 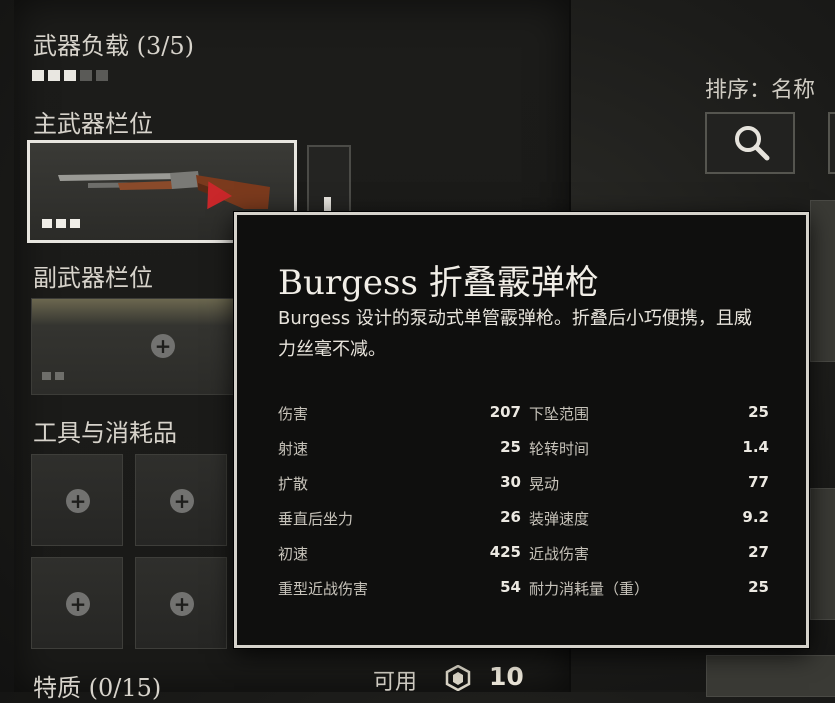 I want to click on search-button, so click(x=750, y=143).